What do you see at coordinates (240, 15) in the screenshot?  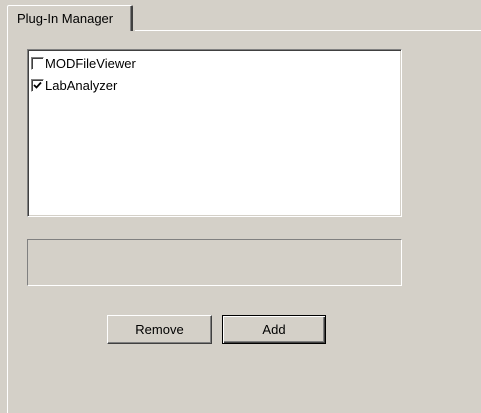 I see `tab-strip: Plug-In Manager` at bounding box center [240, 15].